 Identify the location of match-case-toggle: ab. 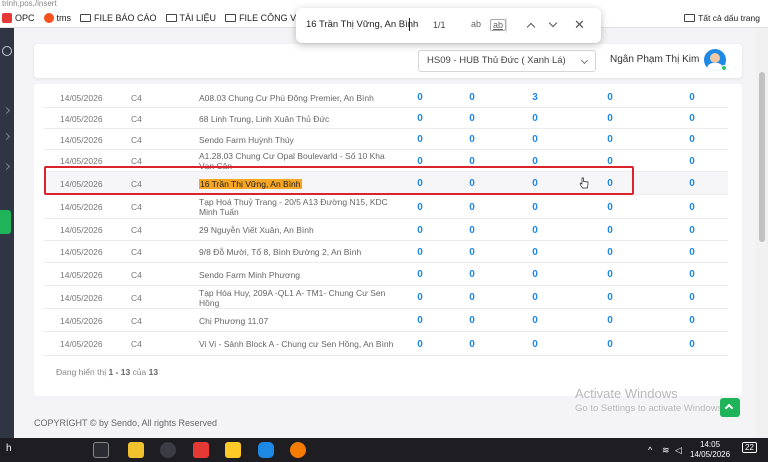
(476, 24).